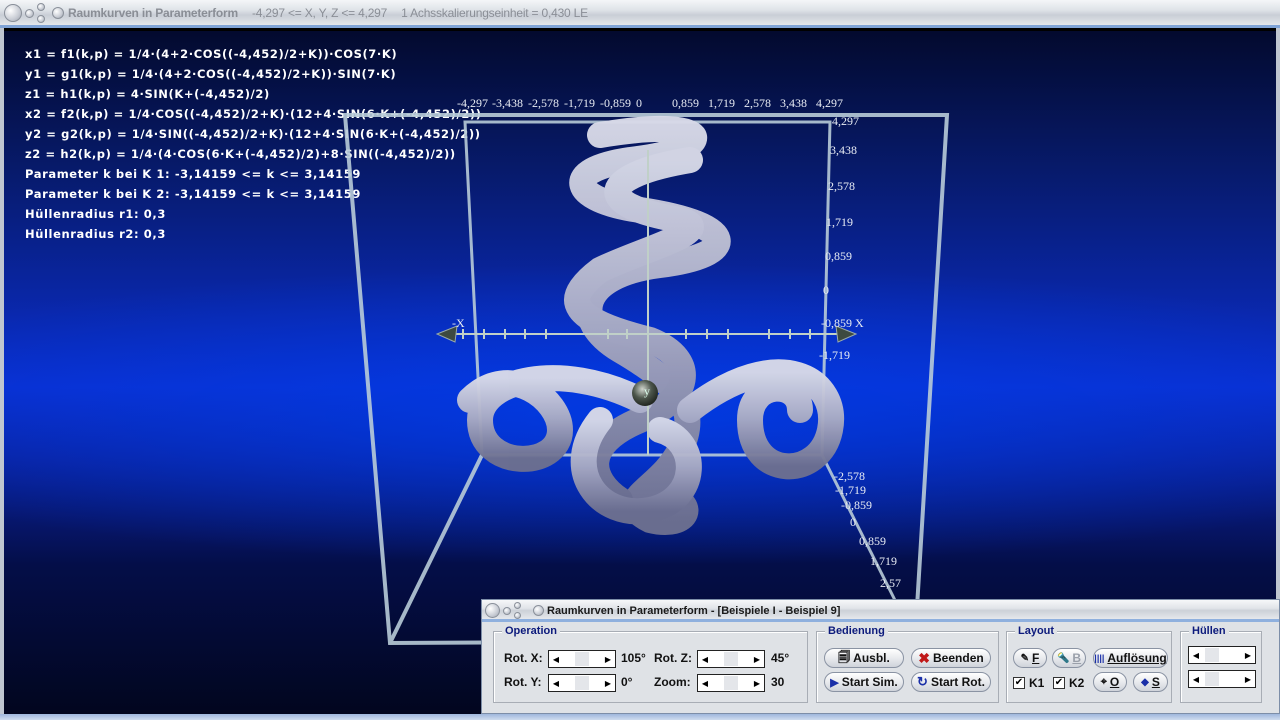 This screenshot has height=720, width=1280. I want to click on top-tick-label: -3,438, so click(507, 103).